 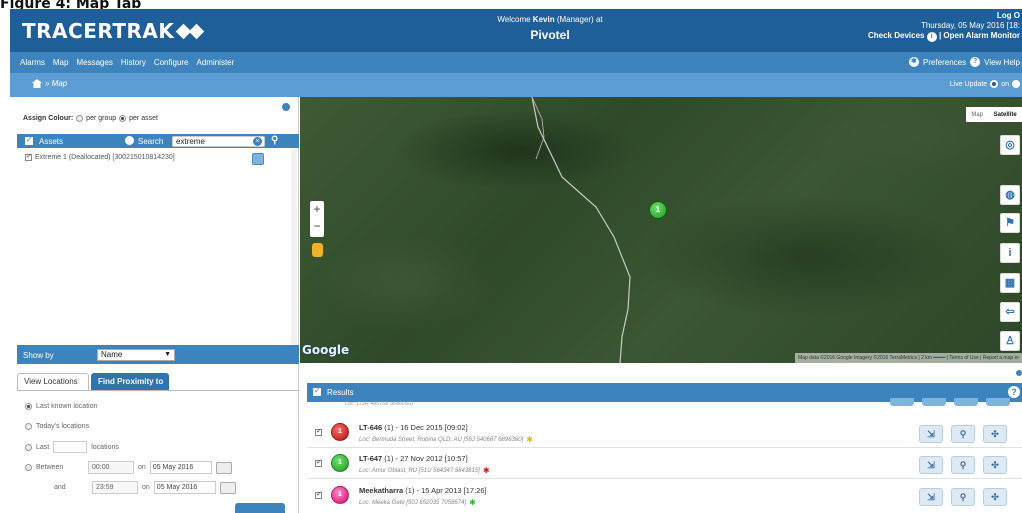 What do you see at coordinates (260, 508) in the screenshot?
I see `apply-button` at bounding box center [260, 508].